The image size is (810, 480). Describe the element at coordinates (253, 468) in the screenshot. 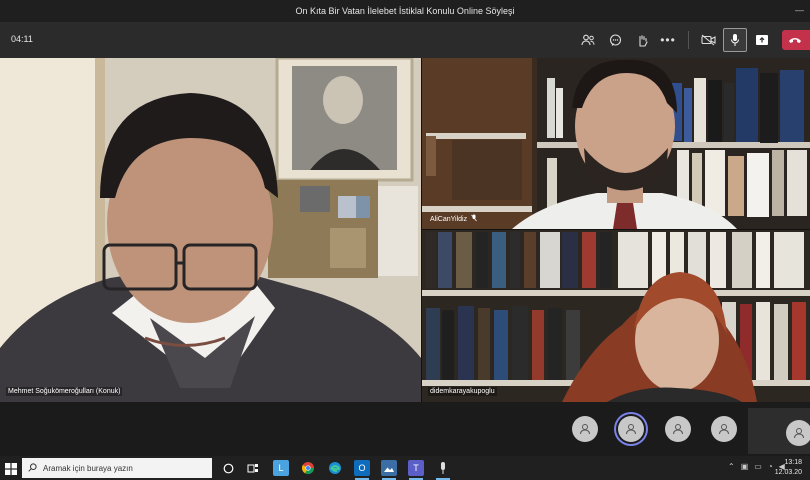

I see `task-view-icon` at that location.